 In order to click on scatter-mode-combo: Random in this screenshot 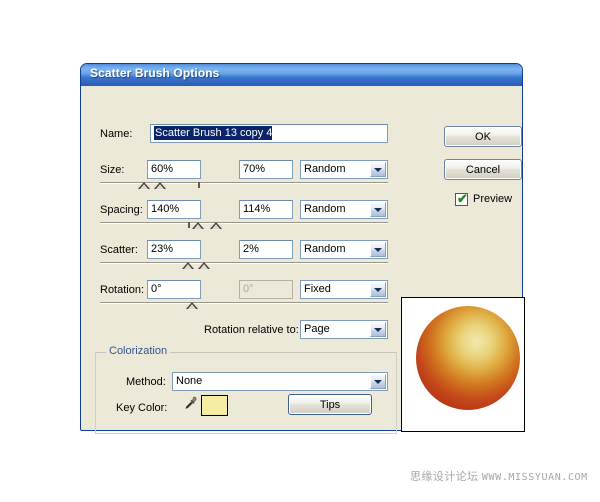, I will do `click(344, 249)`.